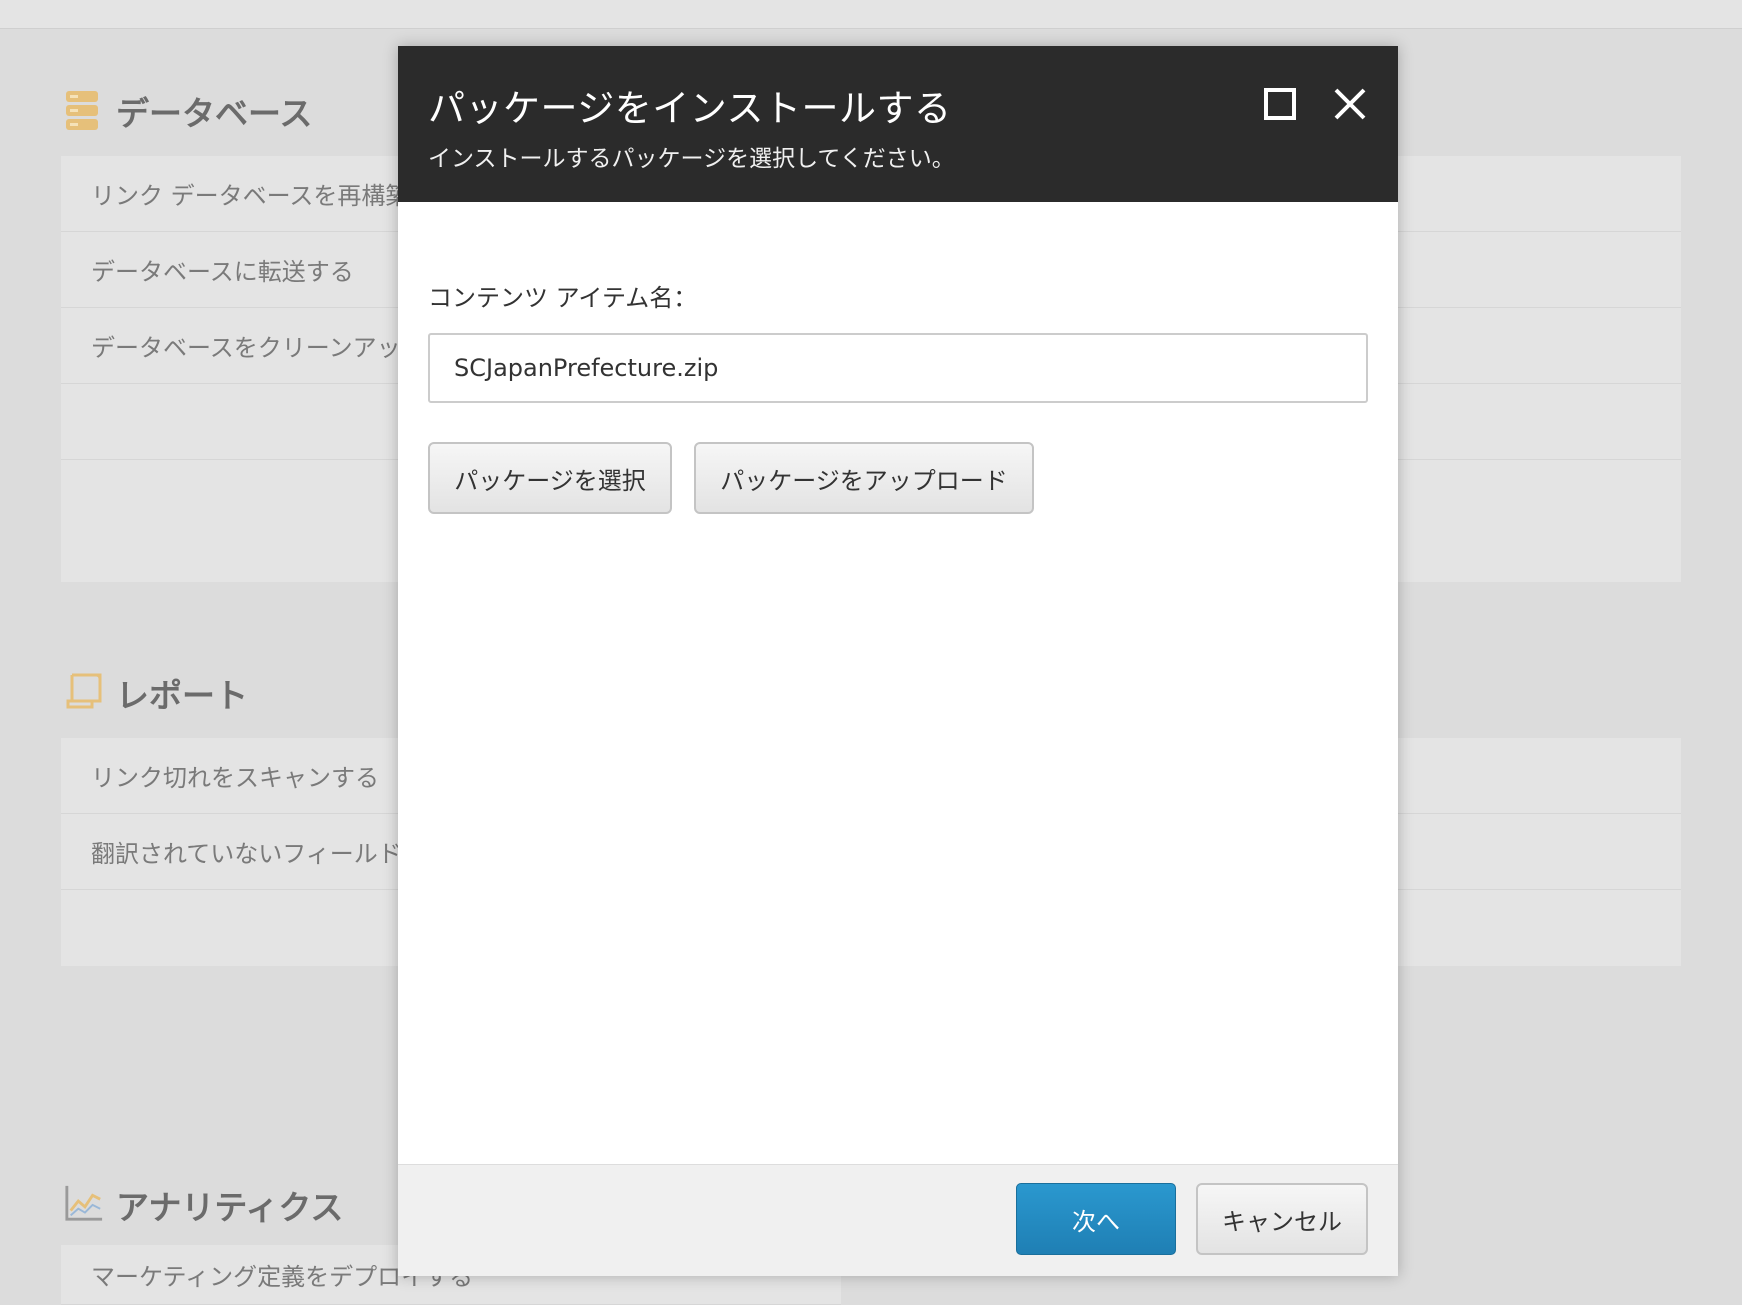 This screenshot has height=1305, width=1742. I want to click on dialog-title: パッケージをインストールする, so click(690, 108).